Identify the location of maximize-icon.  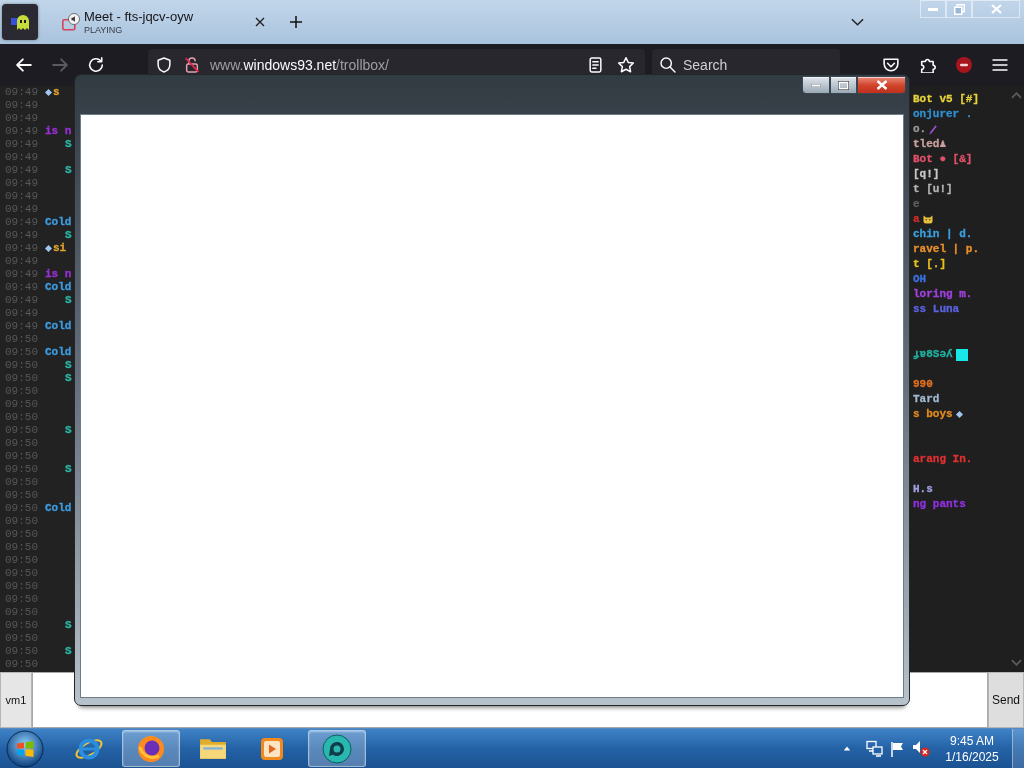
(843, 85).